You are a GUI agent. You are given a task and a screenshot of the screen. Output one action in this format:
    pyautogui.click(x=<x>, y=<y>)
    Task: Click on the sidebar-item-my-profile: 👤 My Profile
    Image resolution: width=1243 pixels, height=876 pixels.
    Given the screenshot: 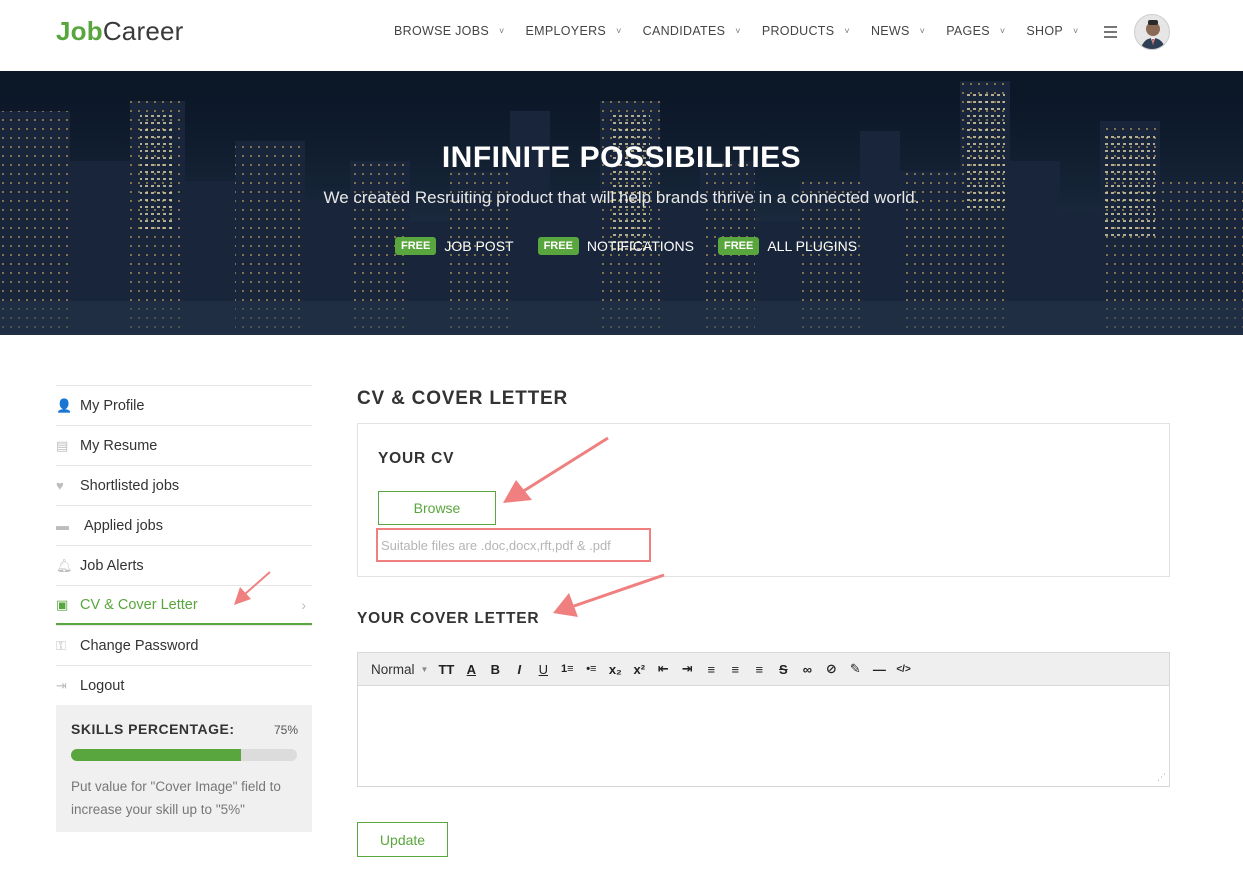 What is the action you would take?
    pyautogui.click(x=184, y=405)
    